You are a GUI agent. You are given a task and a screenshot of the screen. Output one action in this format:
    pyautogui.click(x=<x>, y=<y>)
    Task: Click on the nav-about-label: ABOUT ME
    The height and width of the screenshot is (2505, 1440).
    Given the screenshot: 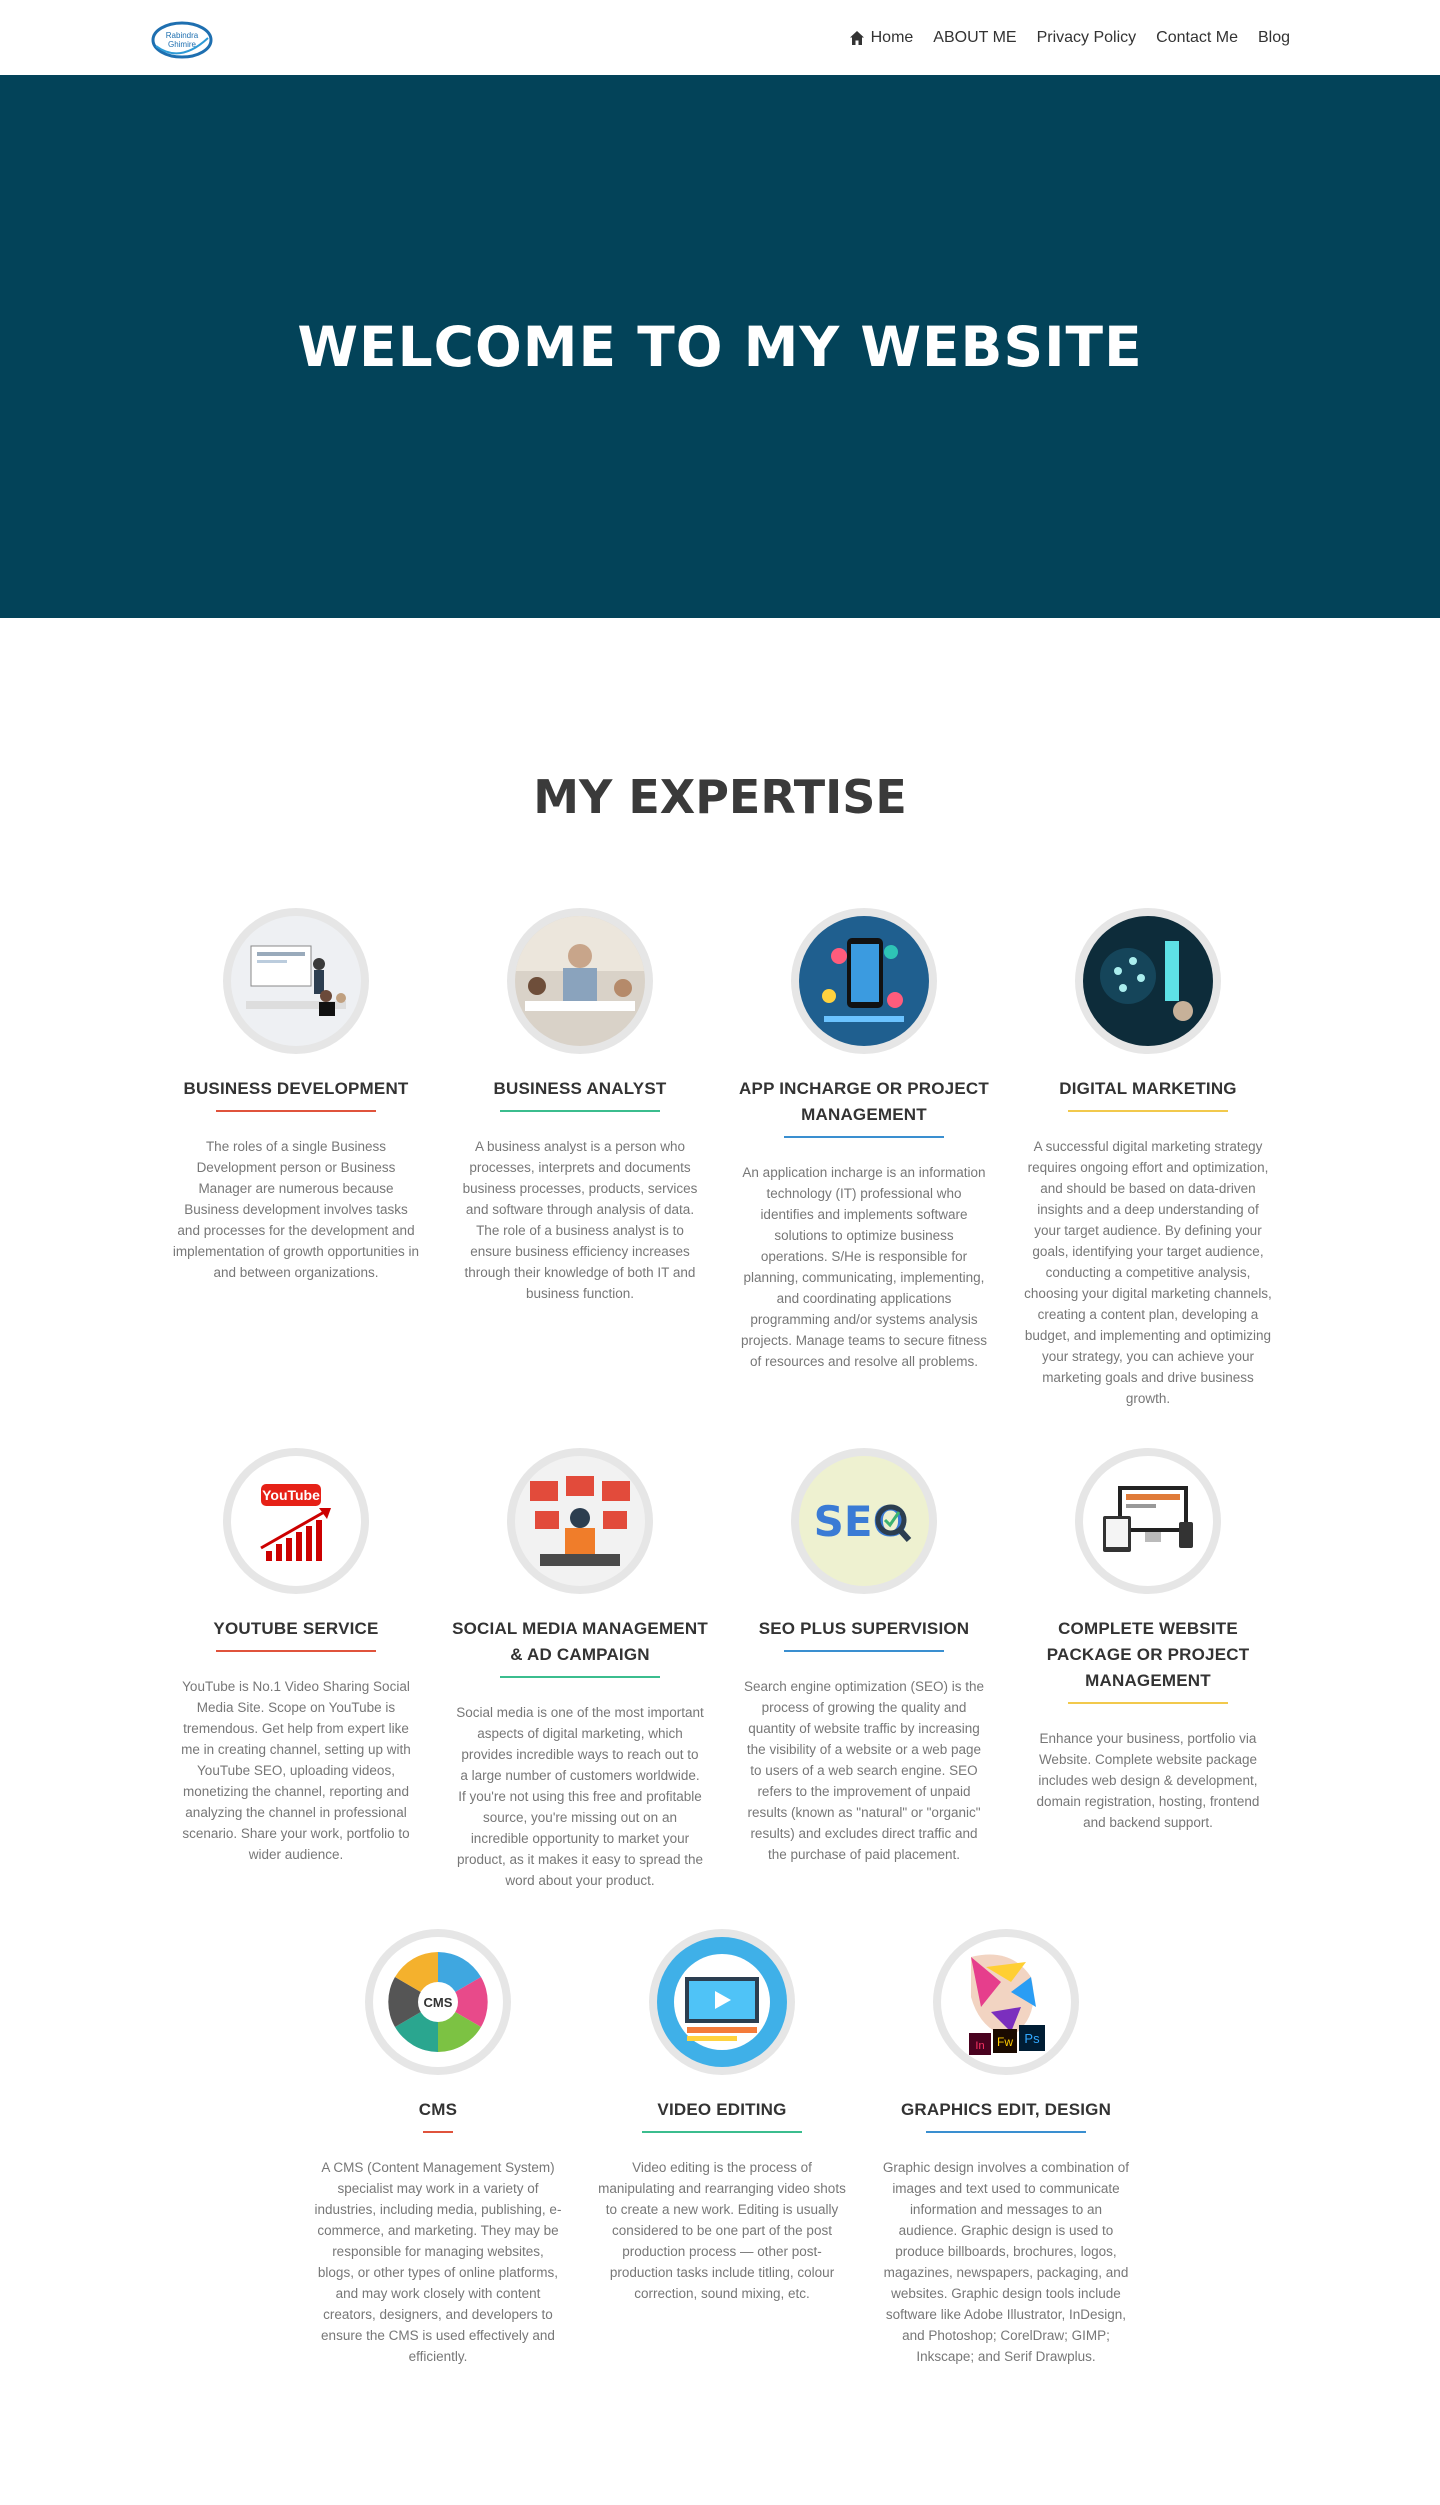 What is the action you would take?
    pyautogui.click(x=975, y=37)
    